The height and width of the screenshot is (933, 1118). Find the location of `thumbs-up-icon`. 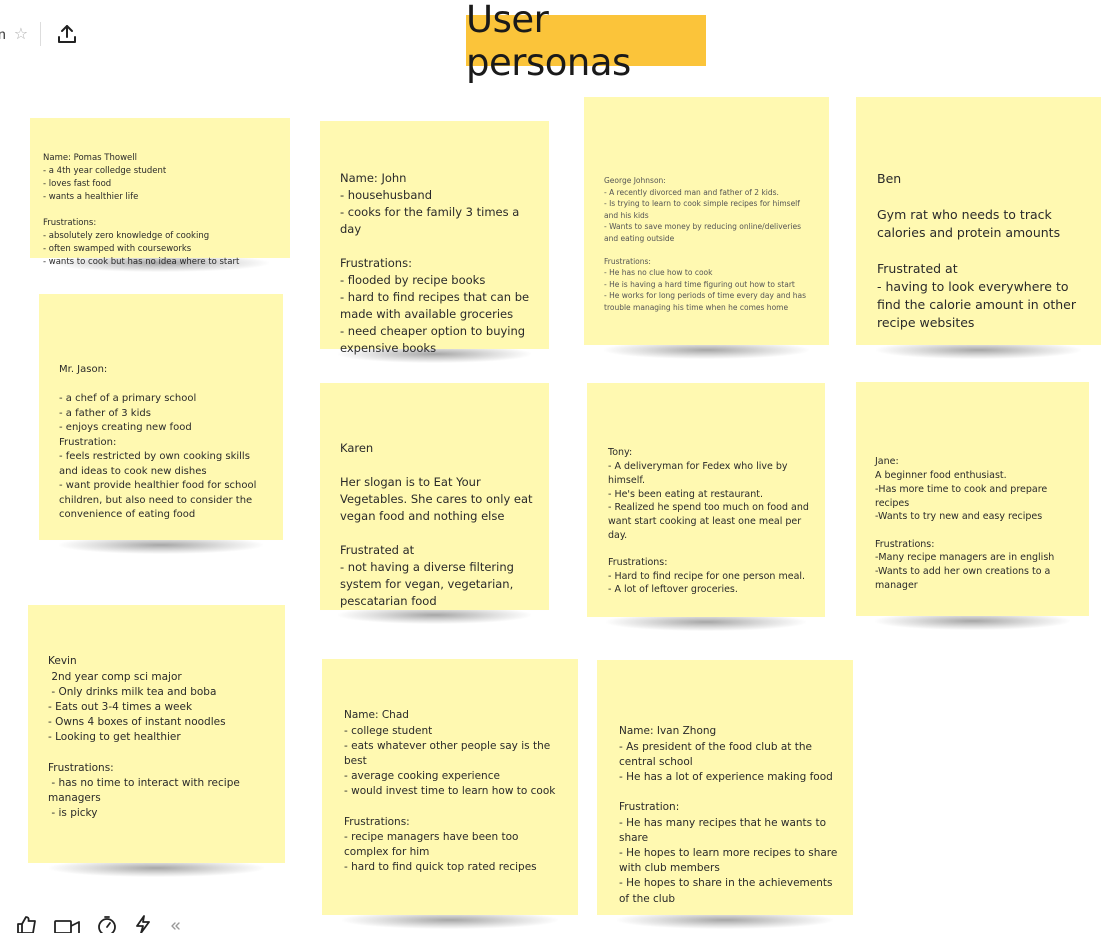

thumbs-up-icon is located at coordinates (27, 924).